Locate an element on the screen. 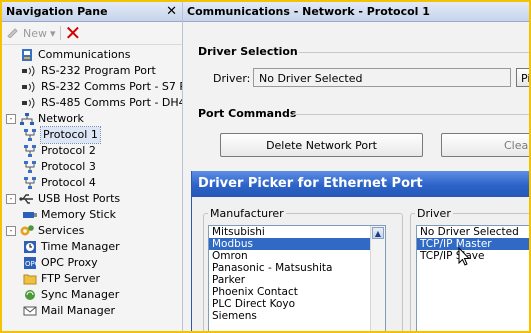 The height and width of the screenshot is (333, 531). tree-item: RS-485 Comms Port - DH4 is located at coordinates (92, 103).